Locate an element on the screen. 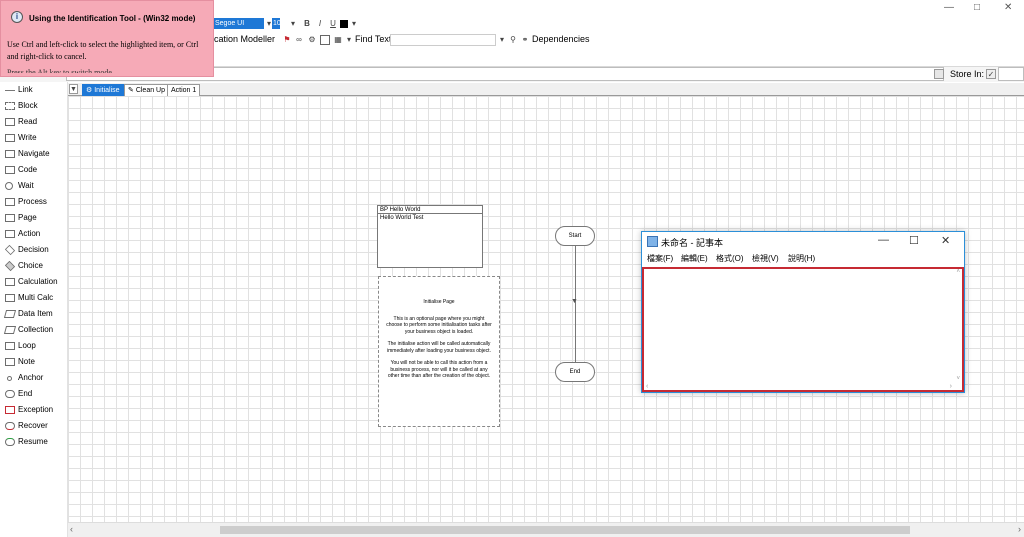 This screenshot has height=537, width=1024. underline-button: U is located at coordinates (333, 24).